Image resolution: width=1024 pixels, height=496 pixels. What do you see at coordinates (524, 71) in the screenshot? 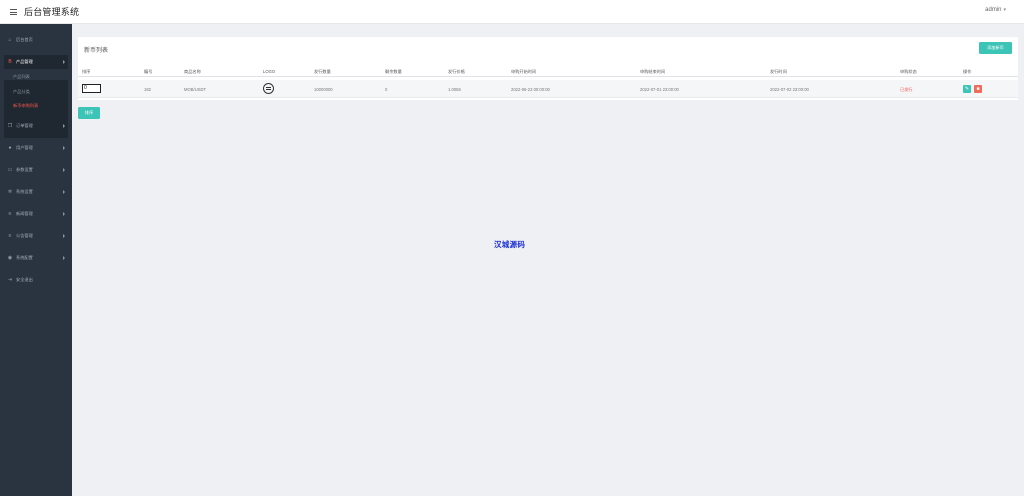
I see `column-header: 申购开始时间` at bounding box center [524, 71].